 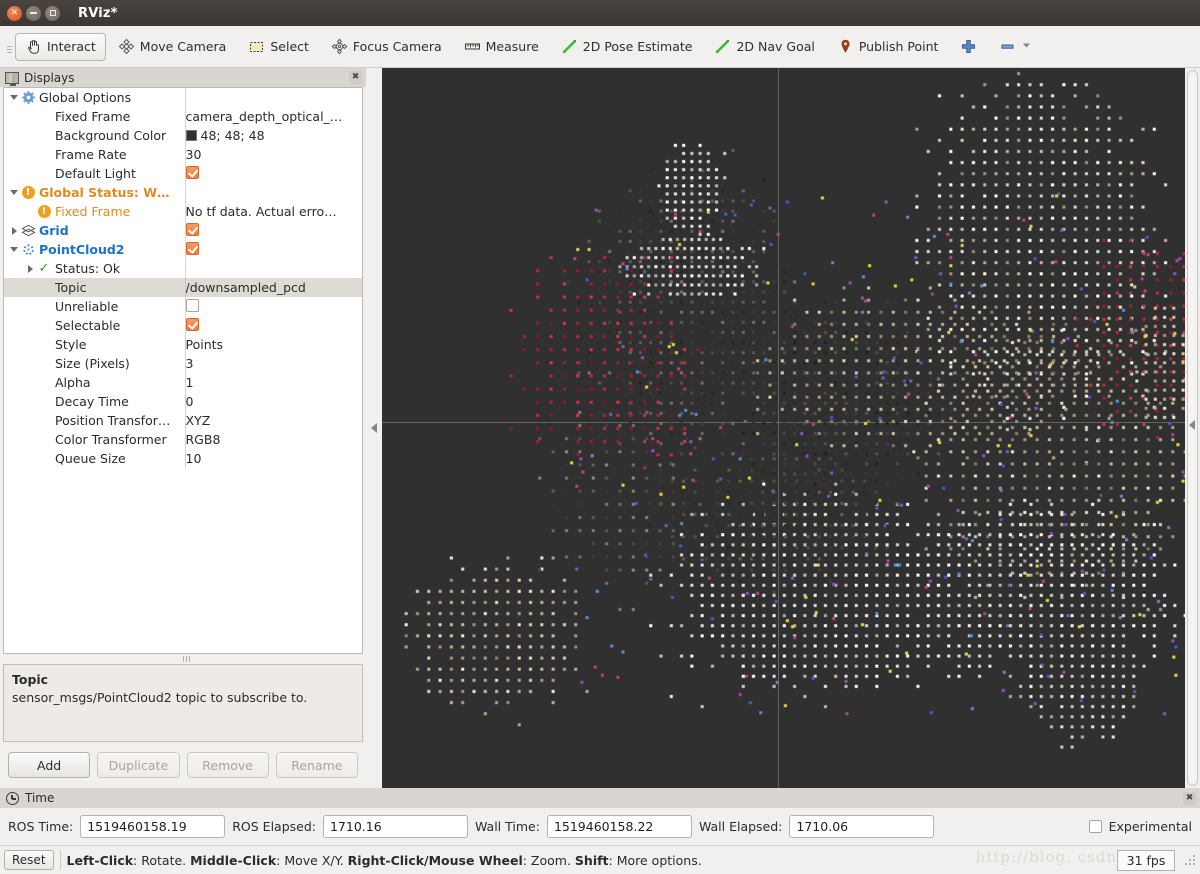 I want to click on status-separator, so click(x=60, y=860).